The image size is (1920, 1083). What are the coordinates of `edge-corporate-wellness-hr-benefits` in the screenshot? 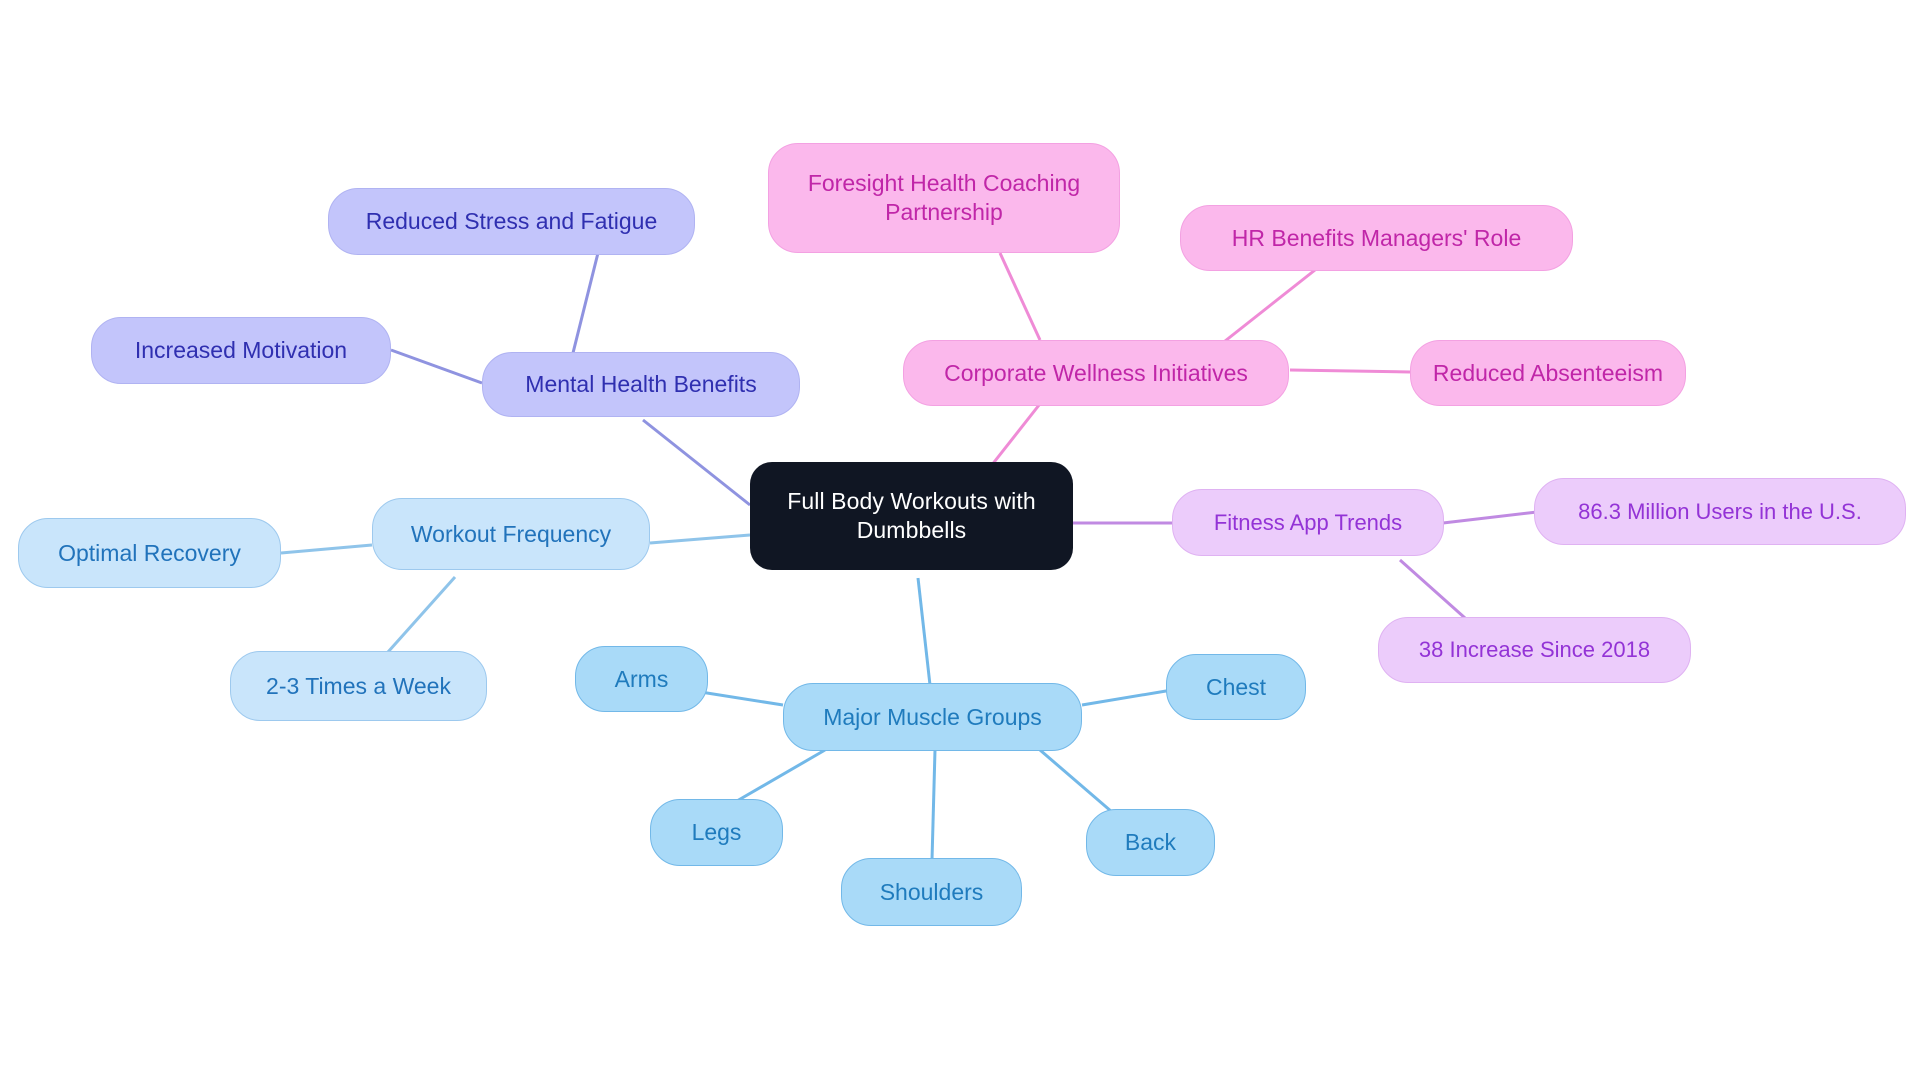 It's located at (1267, 307).